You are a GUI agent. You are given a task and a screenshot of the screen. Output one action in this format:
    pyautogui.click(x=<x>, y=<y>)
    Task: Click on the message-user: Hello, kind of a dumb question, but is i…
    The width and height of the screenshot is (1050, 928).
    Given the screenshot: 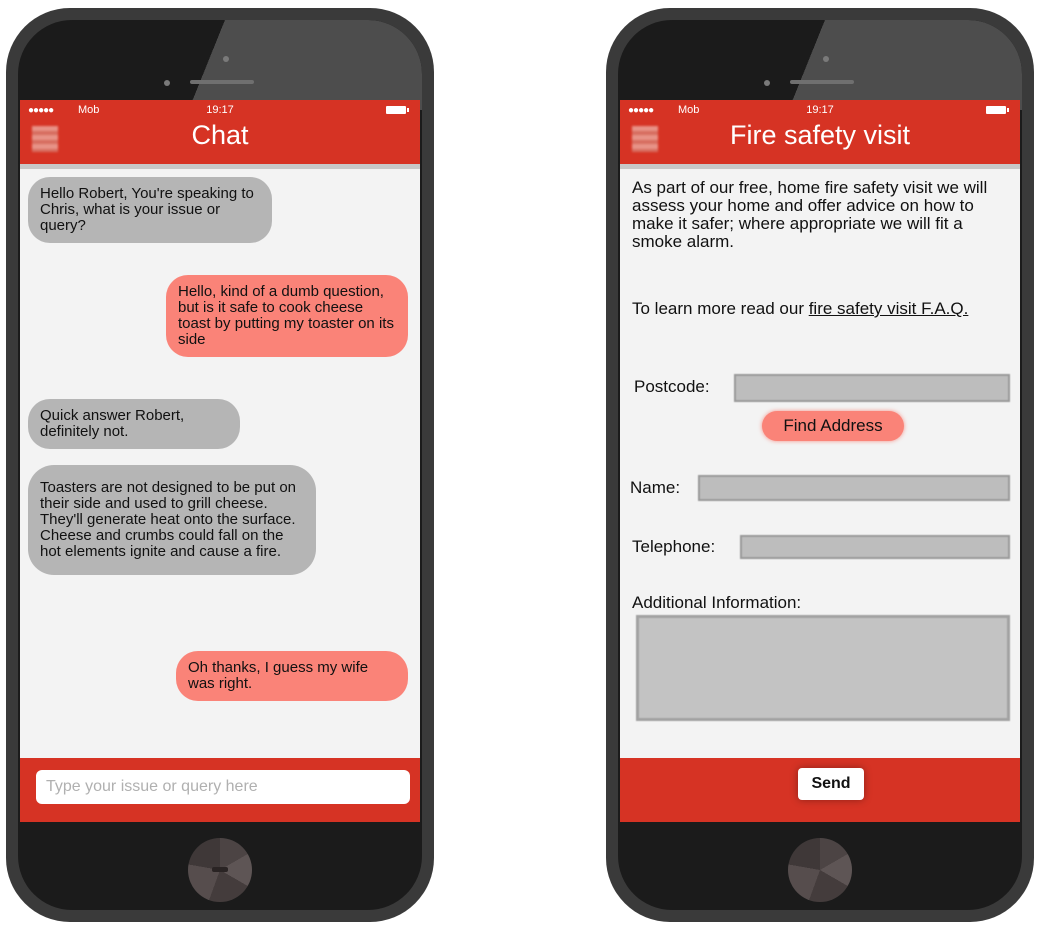 What is the action you would take?
    pyautogui.click(x=287, y=316)
    